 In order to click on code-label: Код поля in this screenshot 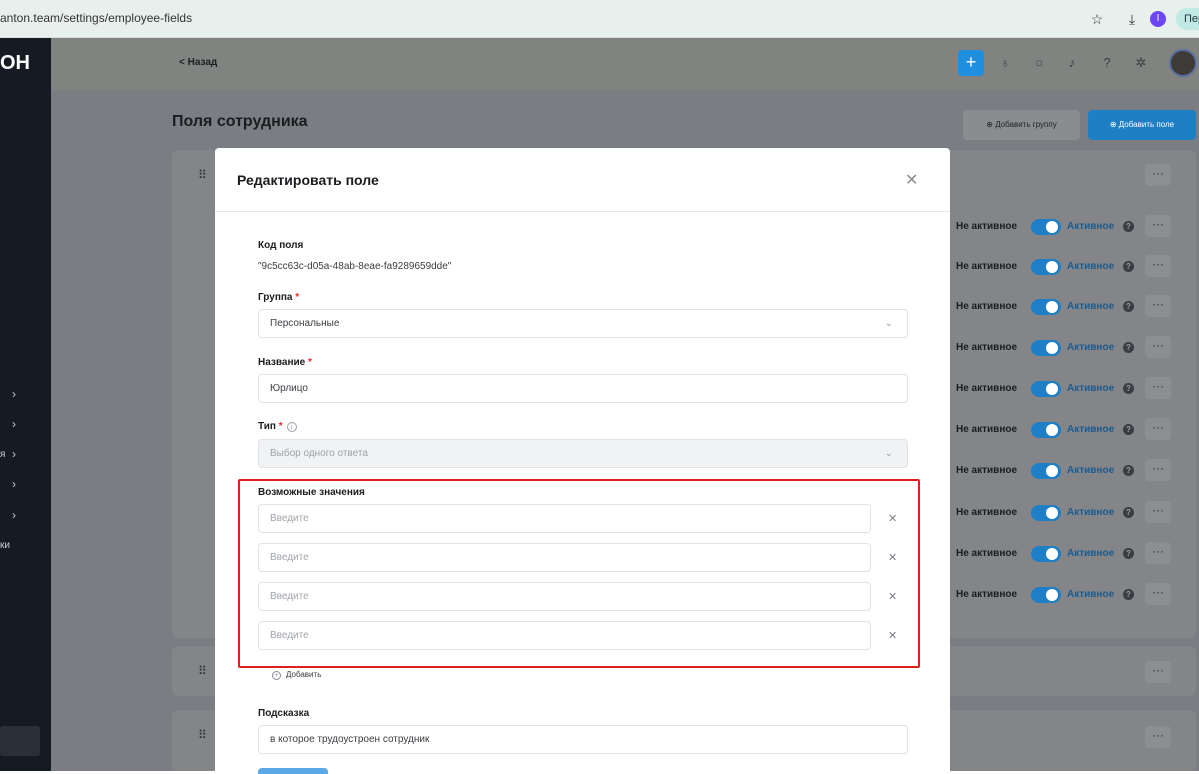, I will do `click(281, 245)`.